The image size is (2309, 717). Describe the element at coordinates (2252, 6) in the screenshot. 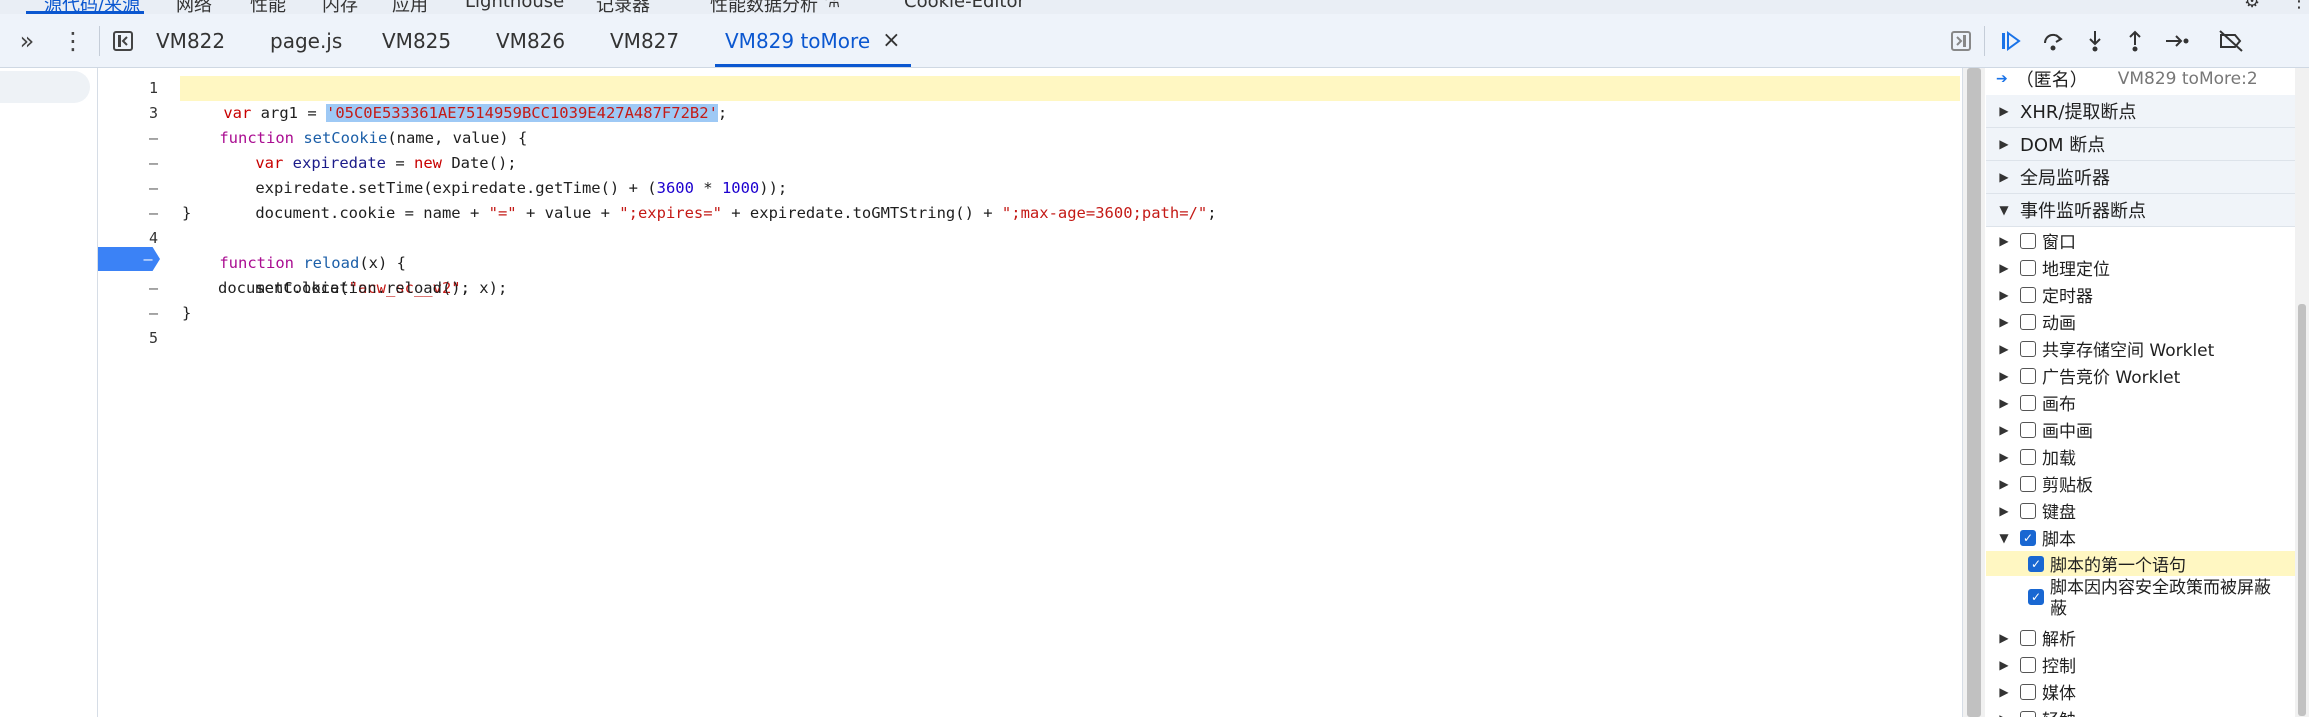

I see `gear-icon: ⚙` at that location.